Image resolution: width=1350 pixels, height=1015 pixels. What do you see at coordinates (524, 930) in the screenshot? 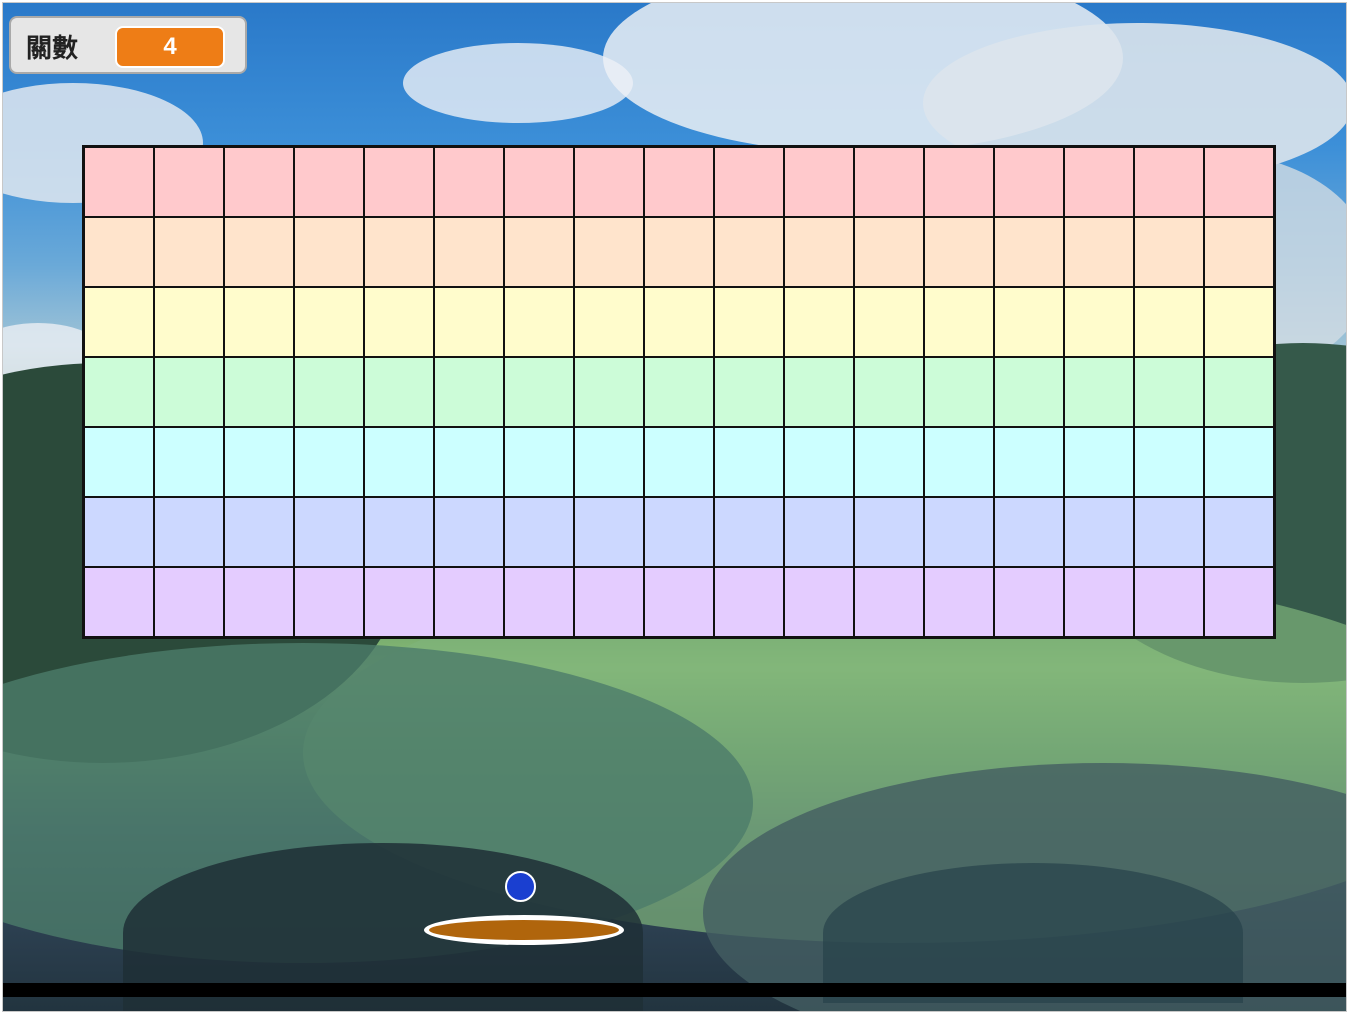
I see `paddle` at bounding box center [524, 930].